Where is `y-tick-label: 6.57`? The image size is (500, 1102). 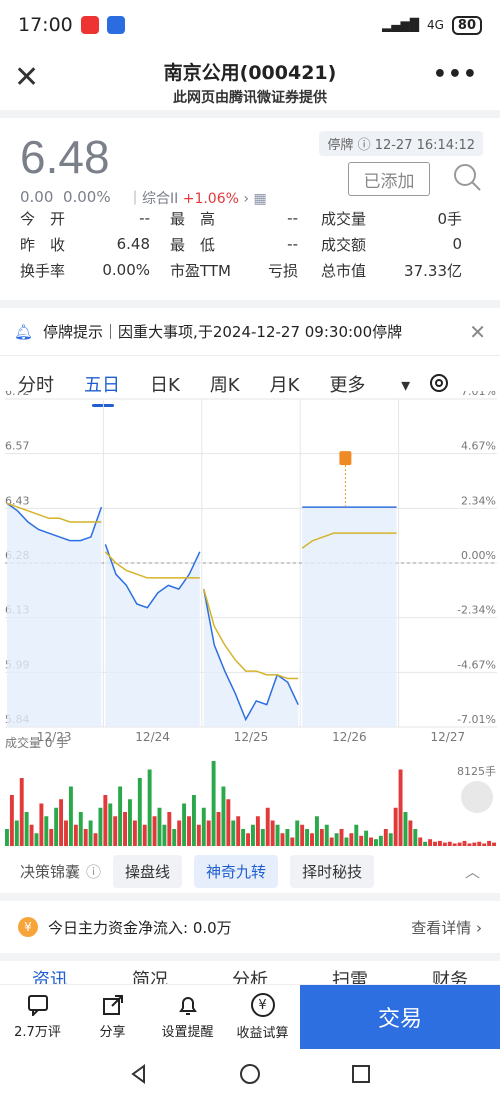 y-tick-label: 6.57 is located at coordinates (17, 446).